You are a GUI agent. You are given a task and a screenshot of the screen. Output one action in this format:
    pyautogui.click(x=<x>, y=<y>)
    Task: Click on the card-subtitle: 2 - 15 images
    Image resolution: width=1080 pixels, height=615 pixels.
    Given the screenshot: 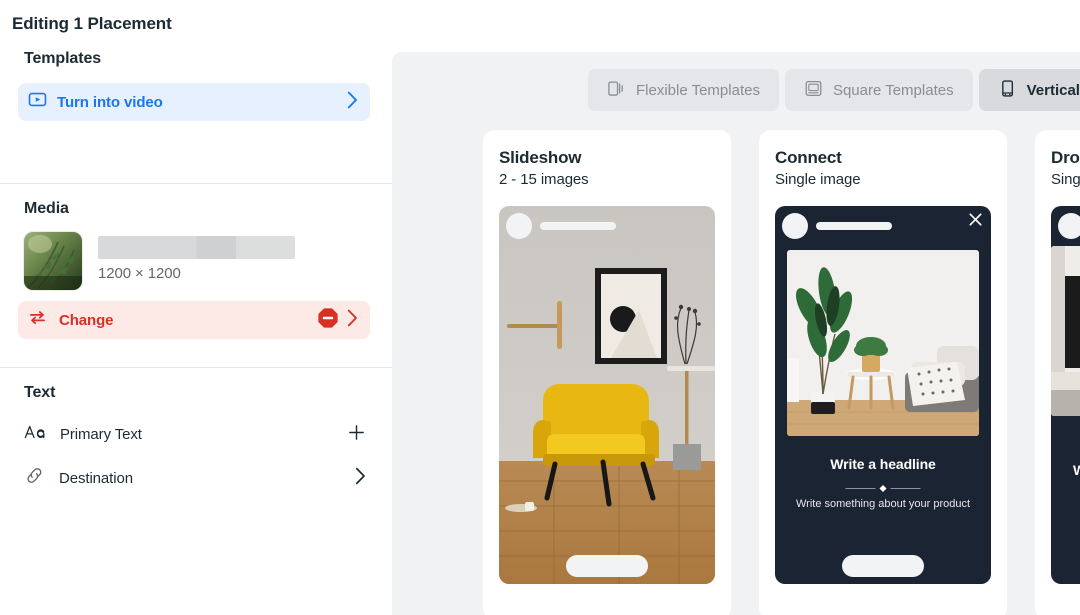 What is the action you would take?
    pyautogui.click(x=544, y=179)
    